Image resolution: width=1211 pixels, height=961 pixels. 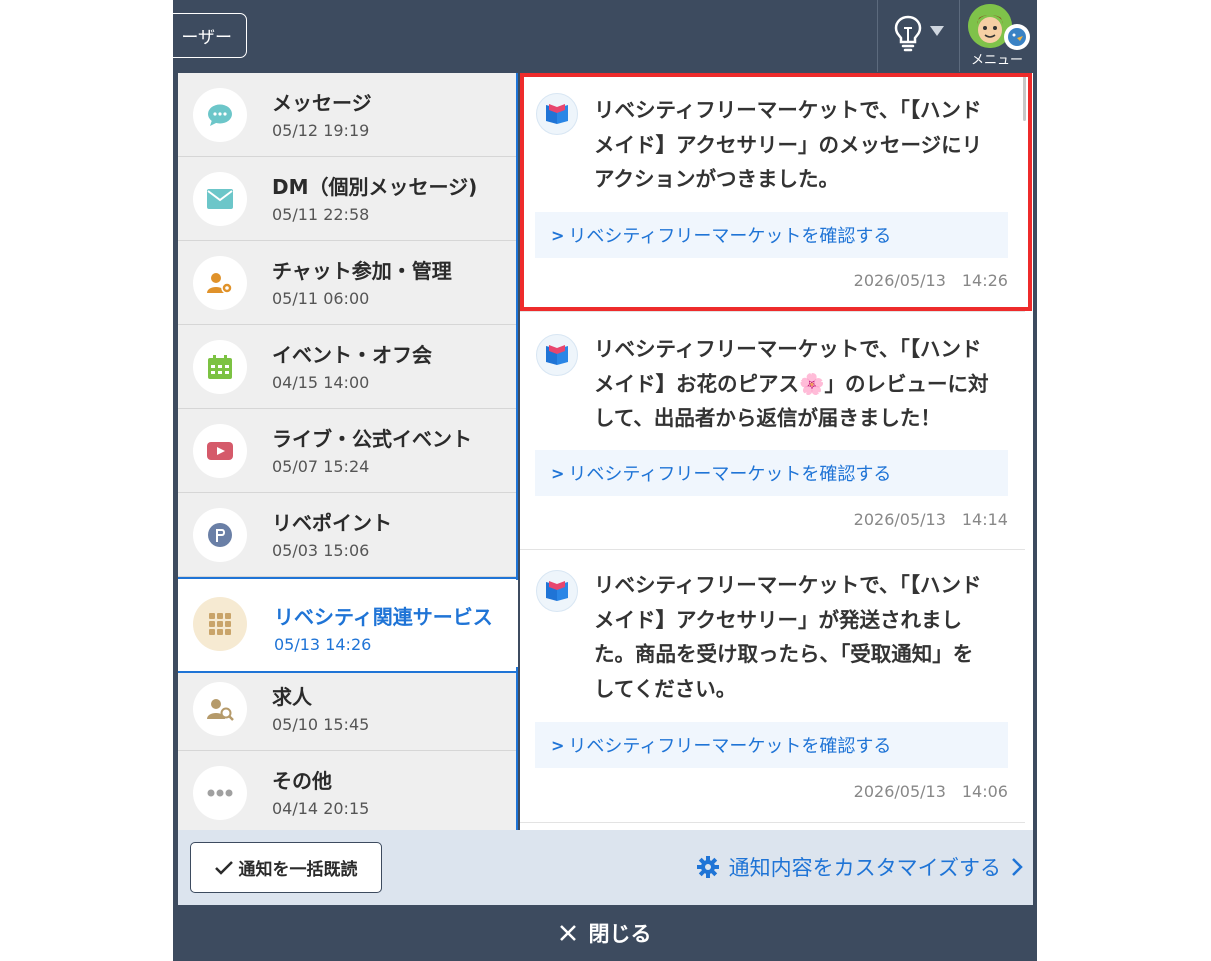 What do you see at coordinates (383, 617) in the screenshot?
I see `category-title: リベシティ関連サービス` at bounding box center [383, 617].